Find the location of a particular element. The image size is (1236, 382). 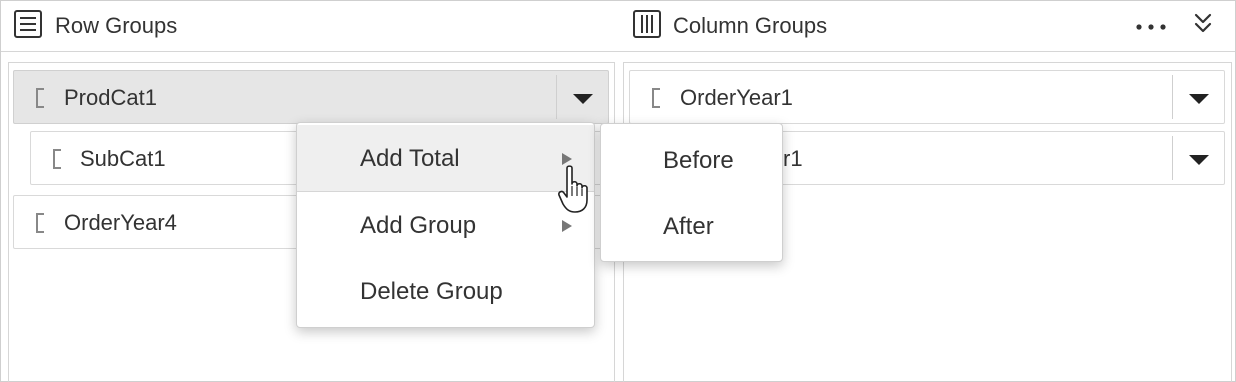

columns-icon is located at coordinates (647, 24).